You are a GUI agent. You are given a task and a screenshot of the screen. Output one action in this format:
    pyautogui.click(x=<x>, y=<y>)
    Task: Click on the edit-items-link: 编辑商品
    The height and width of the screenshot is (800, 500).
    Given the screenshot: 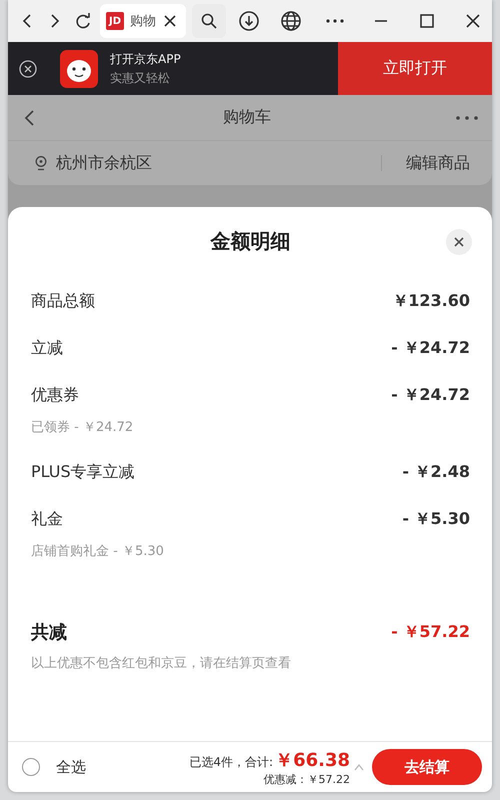 What is the action you would take?
    pyautogui.click(x=438, y=163)
    